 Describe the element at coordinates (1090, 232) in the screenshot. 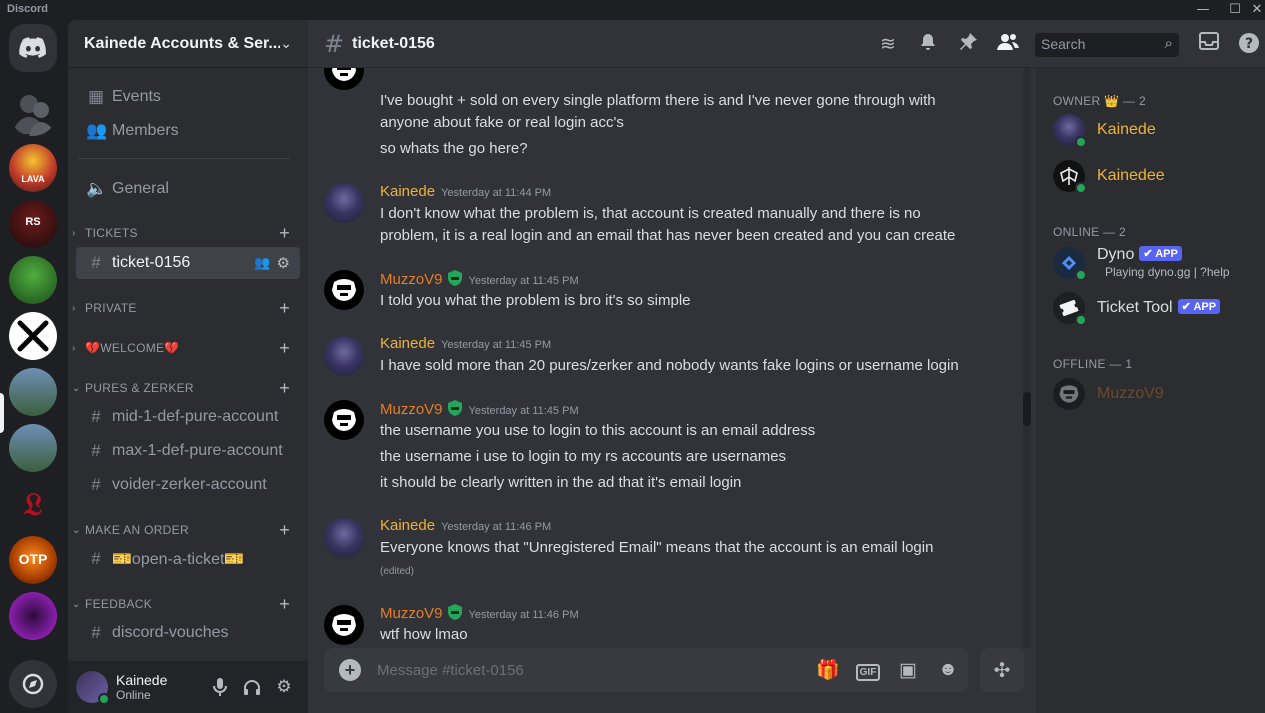

I see `member-group-header: ONLINE — 2` at that location.